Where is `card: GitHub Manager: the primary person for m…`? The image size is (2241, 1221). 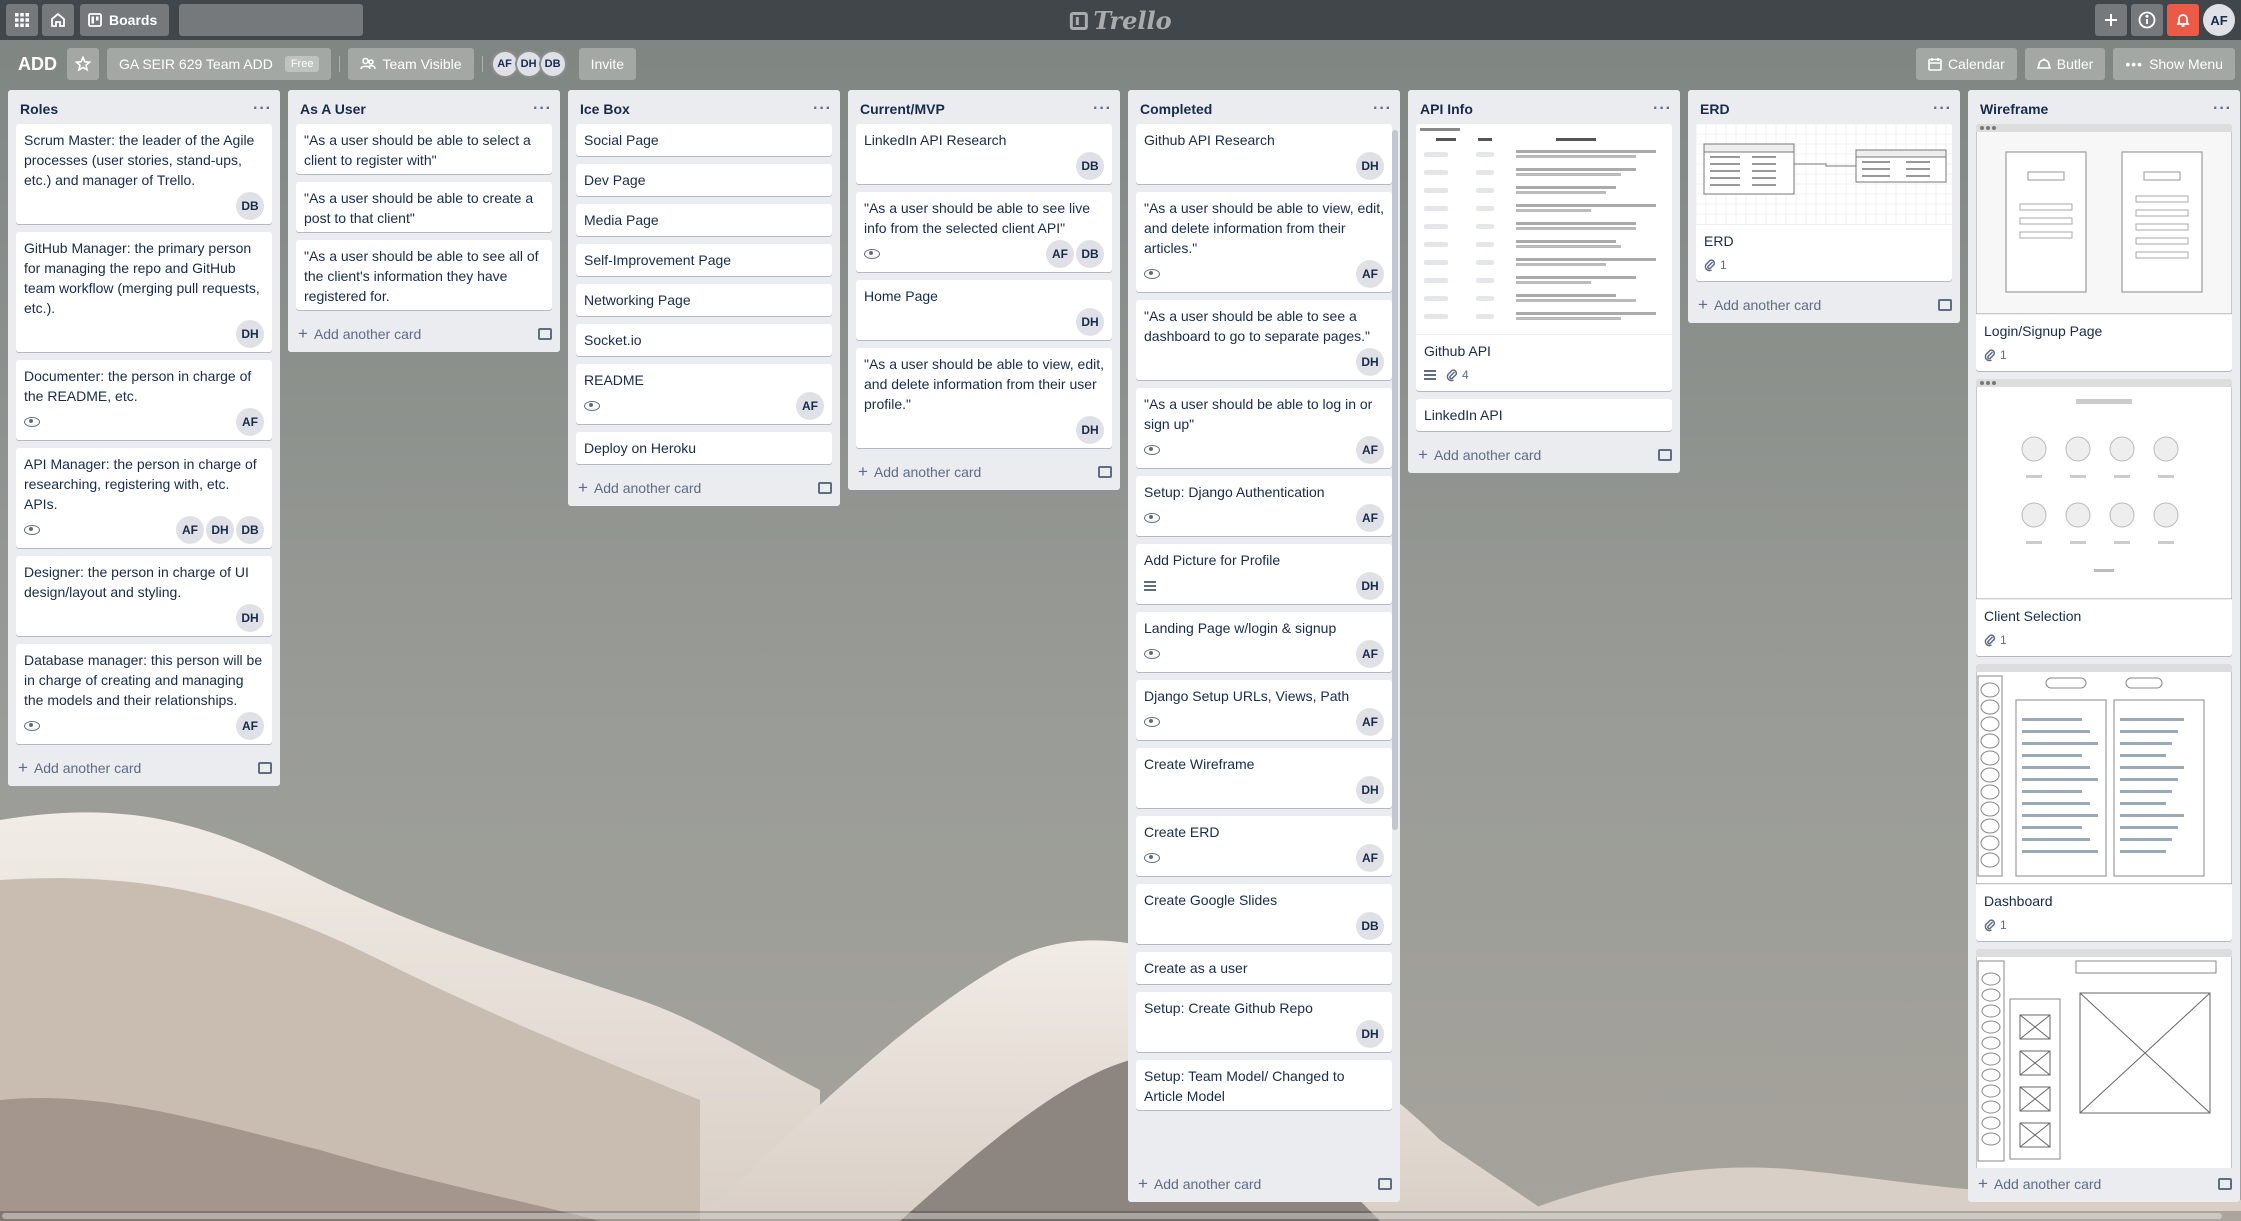 card: GitHub Manager: the primary person for m… is located at coordinates (144, 292).